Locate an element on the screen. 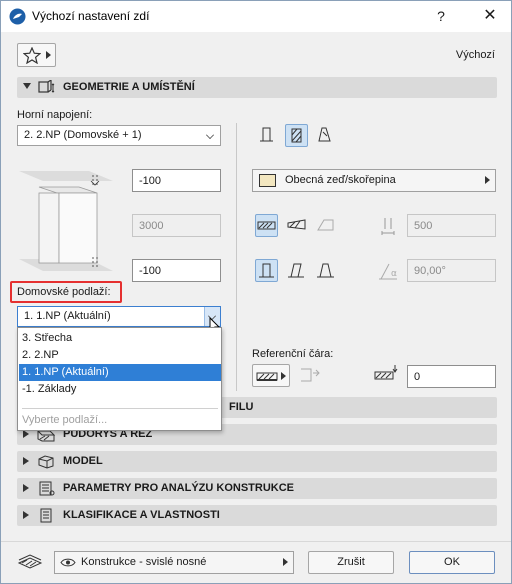  profile-straight-button is located at coordinates (266, 270).